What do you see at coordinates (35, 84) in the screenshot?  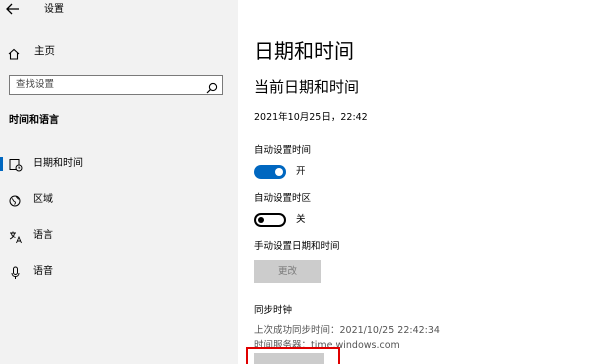 I see `search-placeholder: 查找设置` at bounding box center [35, 84].